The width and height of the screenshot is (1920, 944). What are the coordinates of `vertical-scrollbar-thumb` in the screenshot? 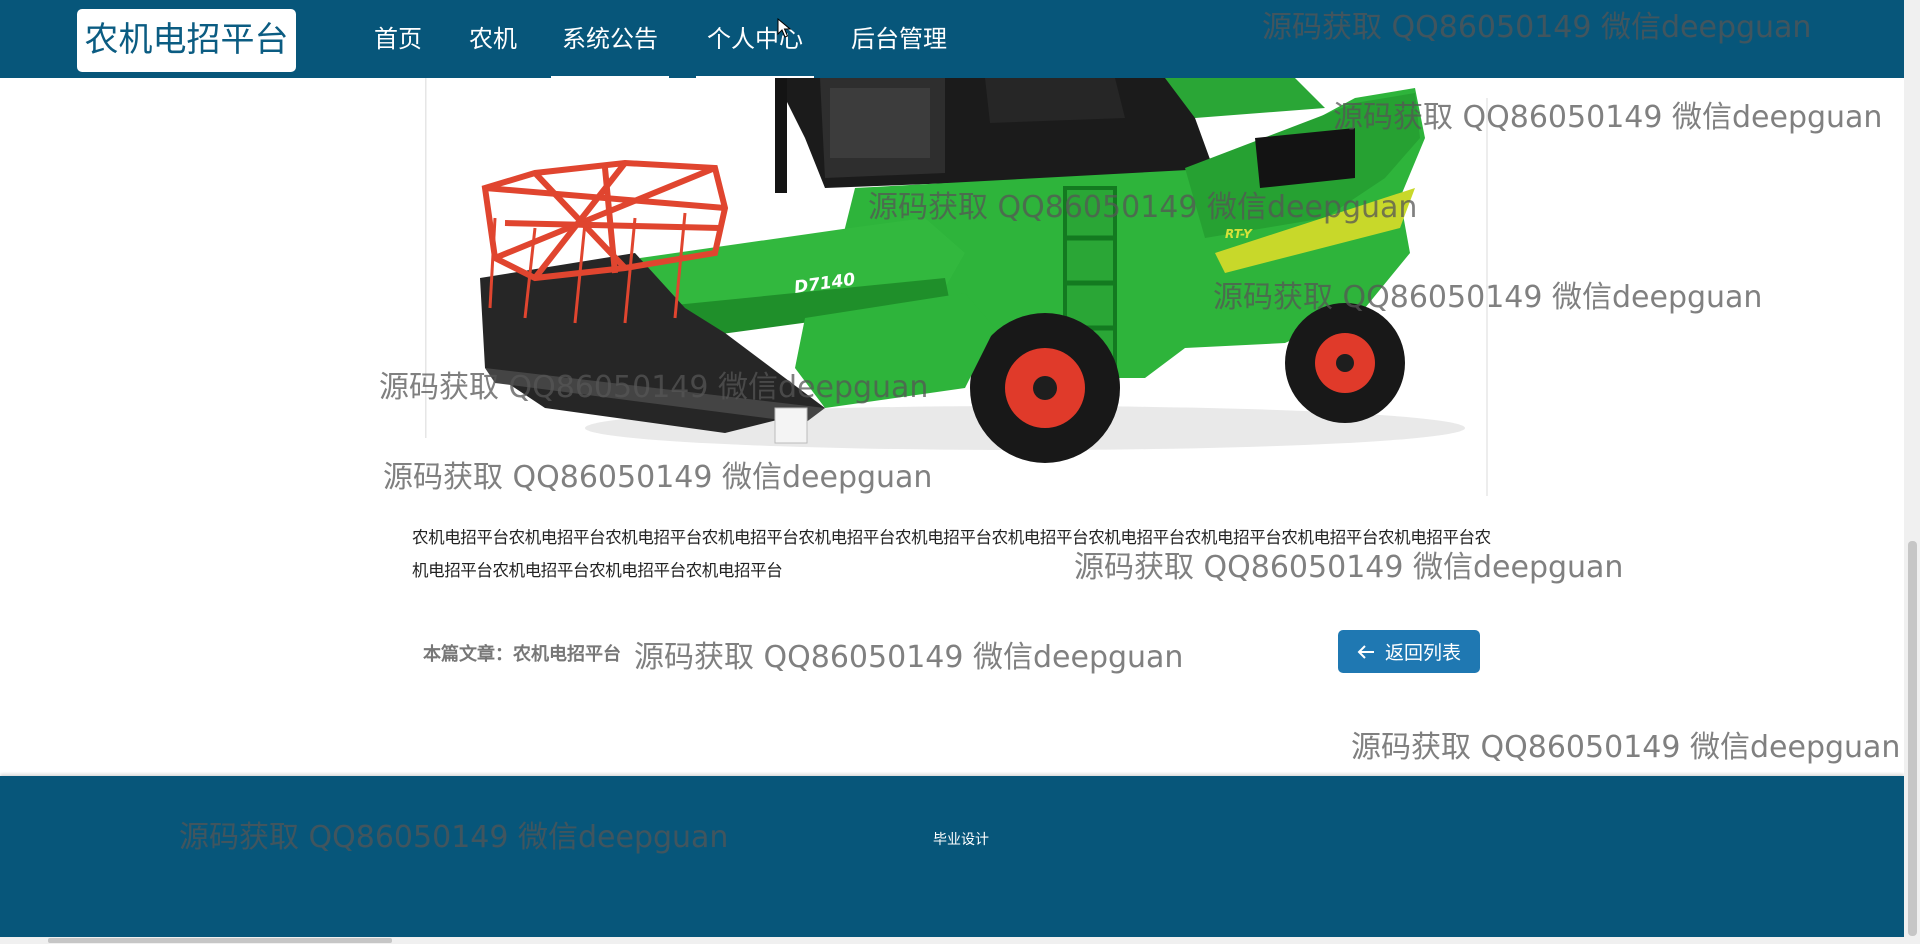 It's located at (1912, 738).